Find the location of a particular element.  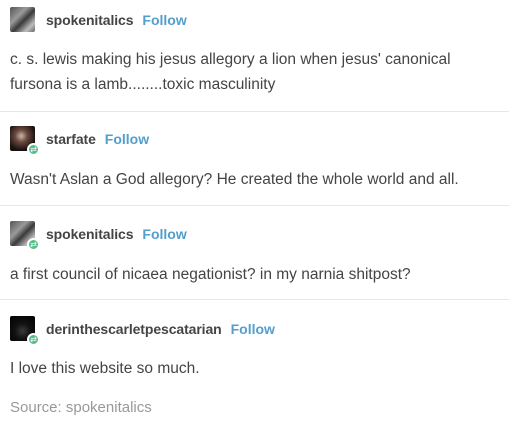

username-link: derinthescarletpescatarian is located at coordinates (134, 329).